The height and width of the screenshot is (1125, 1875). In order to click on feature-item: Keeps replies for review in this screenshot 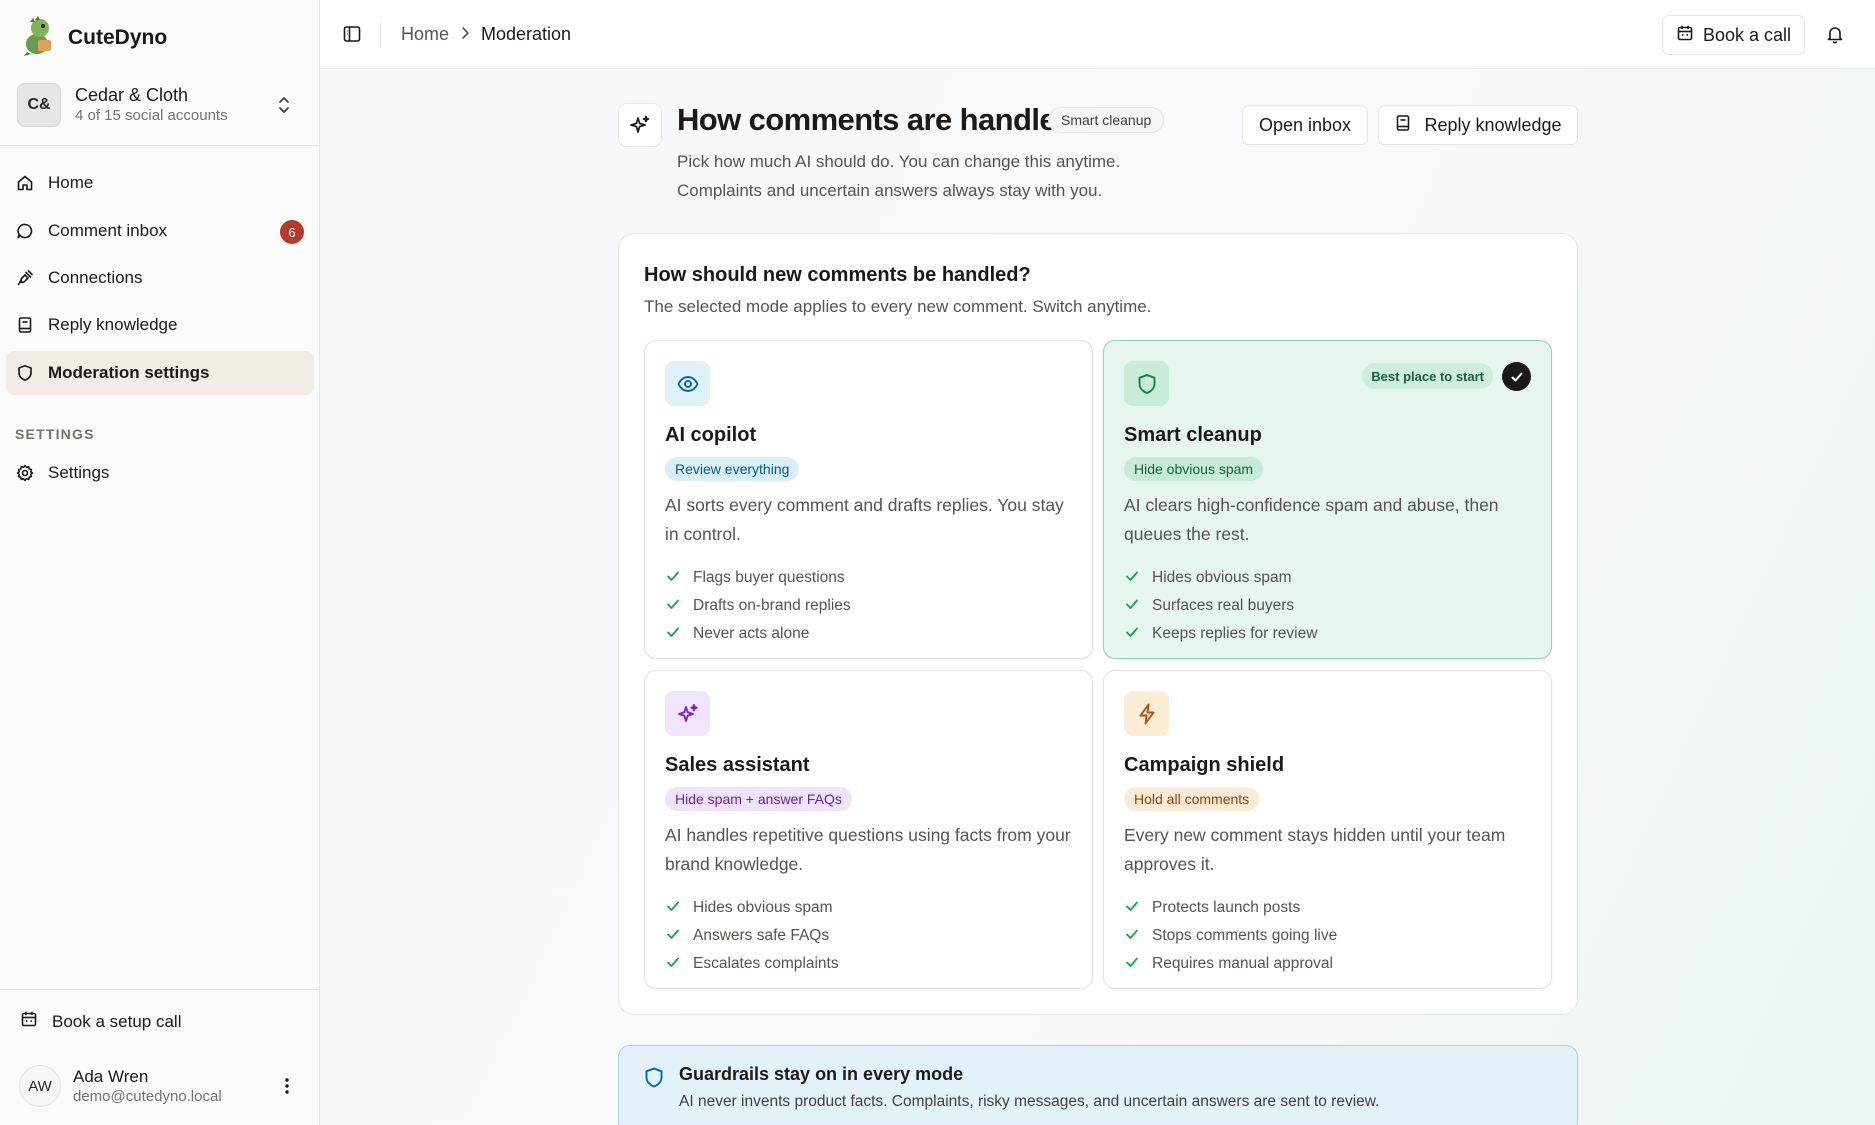, I will do `click(1220, 634)`.